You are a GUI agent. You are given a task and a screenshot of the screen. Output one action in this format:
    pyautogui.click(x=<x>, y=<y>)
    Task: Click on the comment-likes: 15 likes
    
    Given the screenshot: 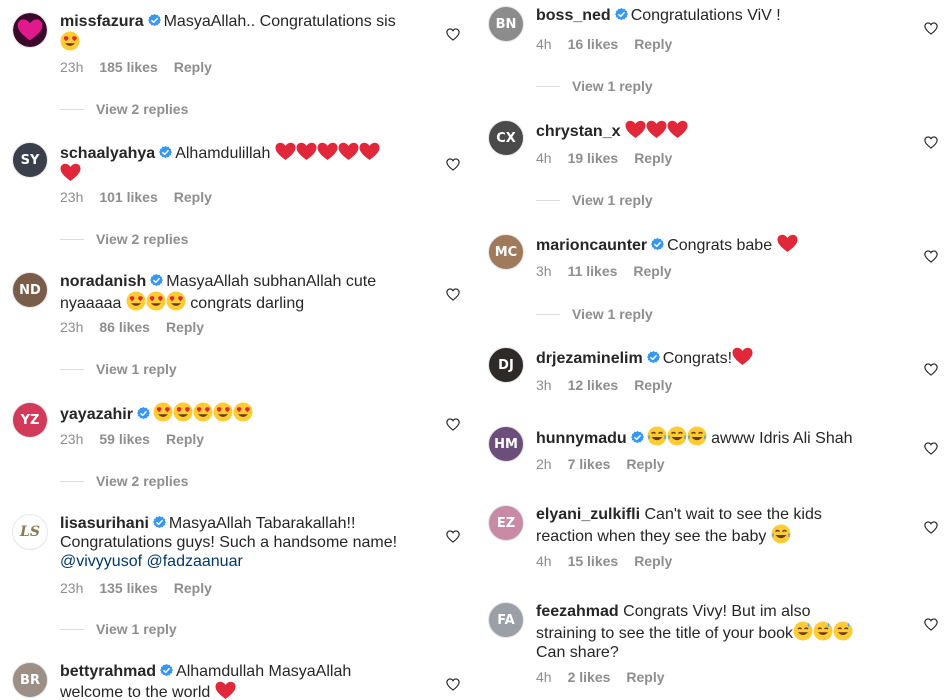 What is the action you would take?
    pyautogui.click(x=593, y=561)
    